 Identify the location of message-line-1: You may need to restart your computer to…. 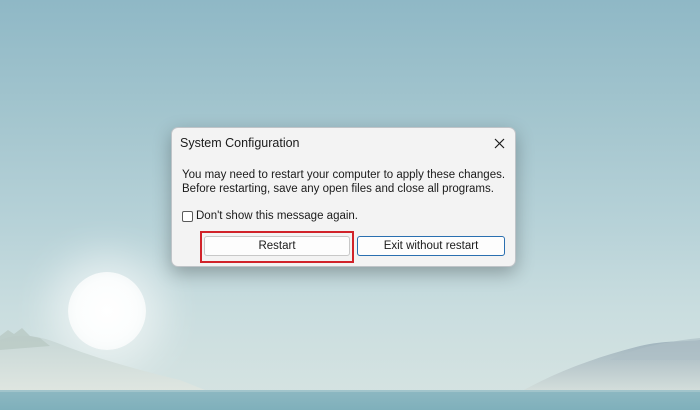
(344, 175).